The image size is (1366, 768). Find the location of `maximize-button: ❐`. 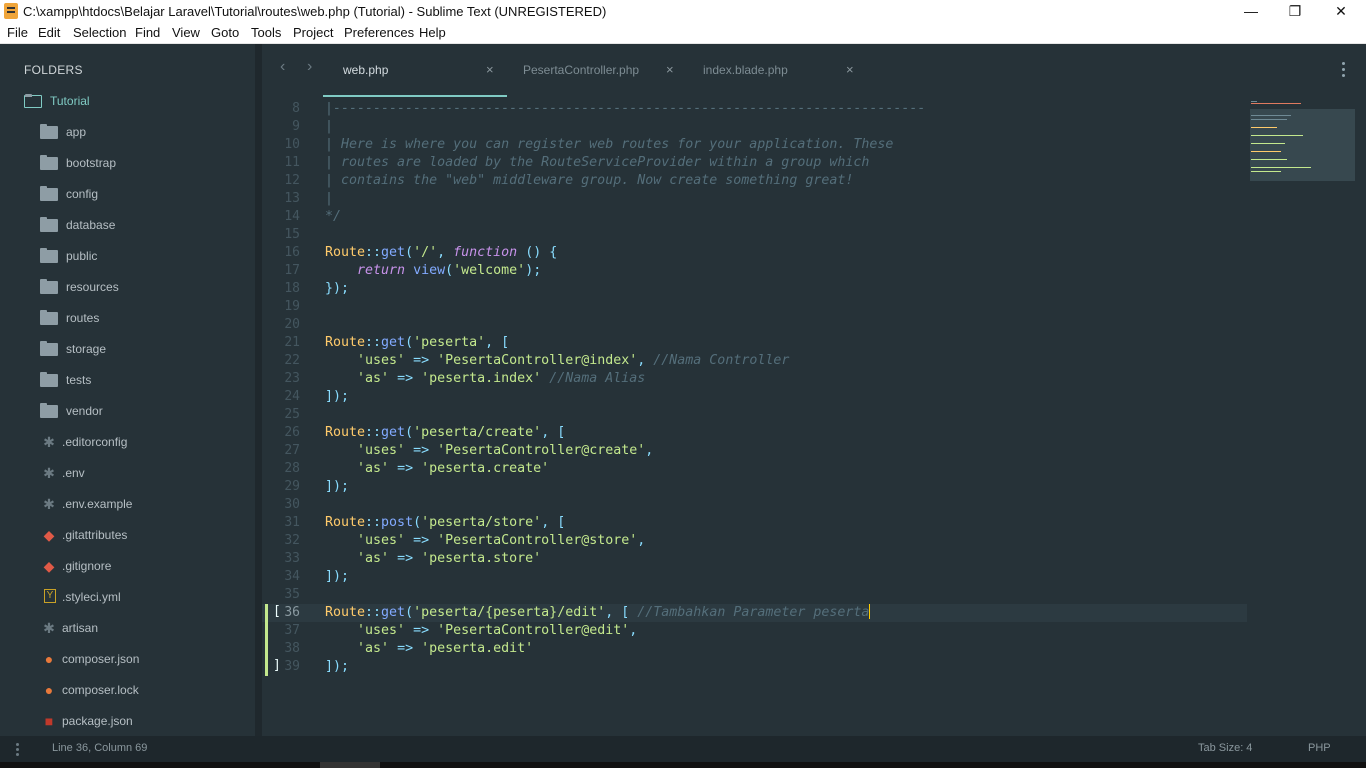

maximize-button: ❐ is located at coordinates (1295, 11).